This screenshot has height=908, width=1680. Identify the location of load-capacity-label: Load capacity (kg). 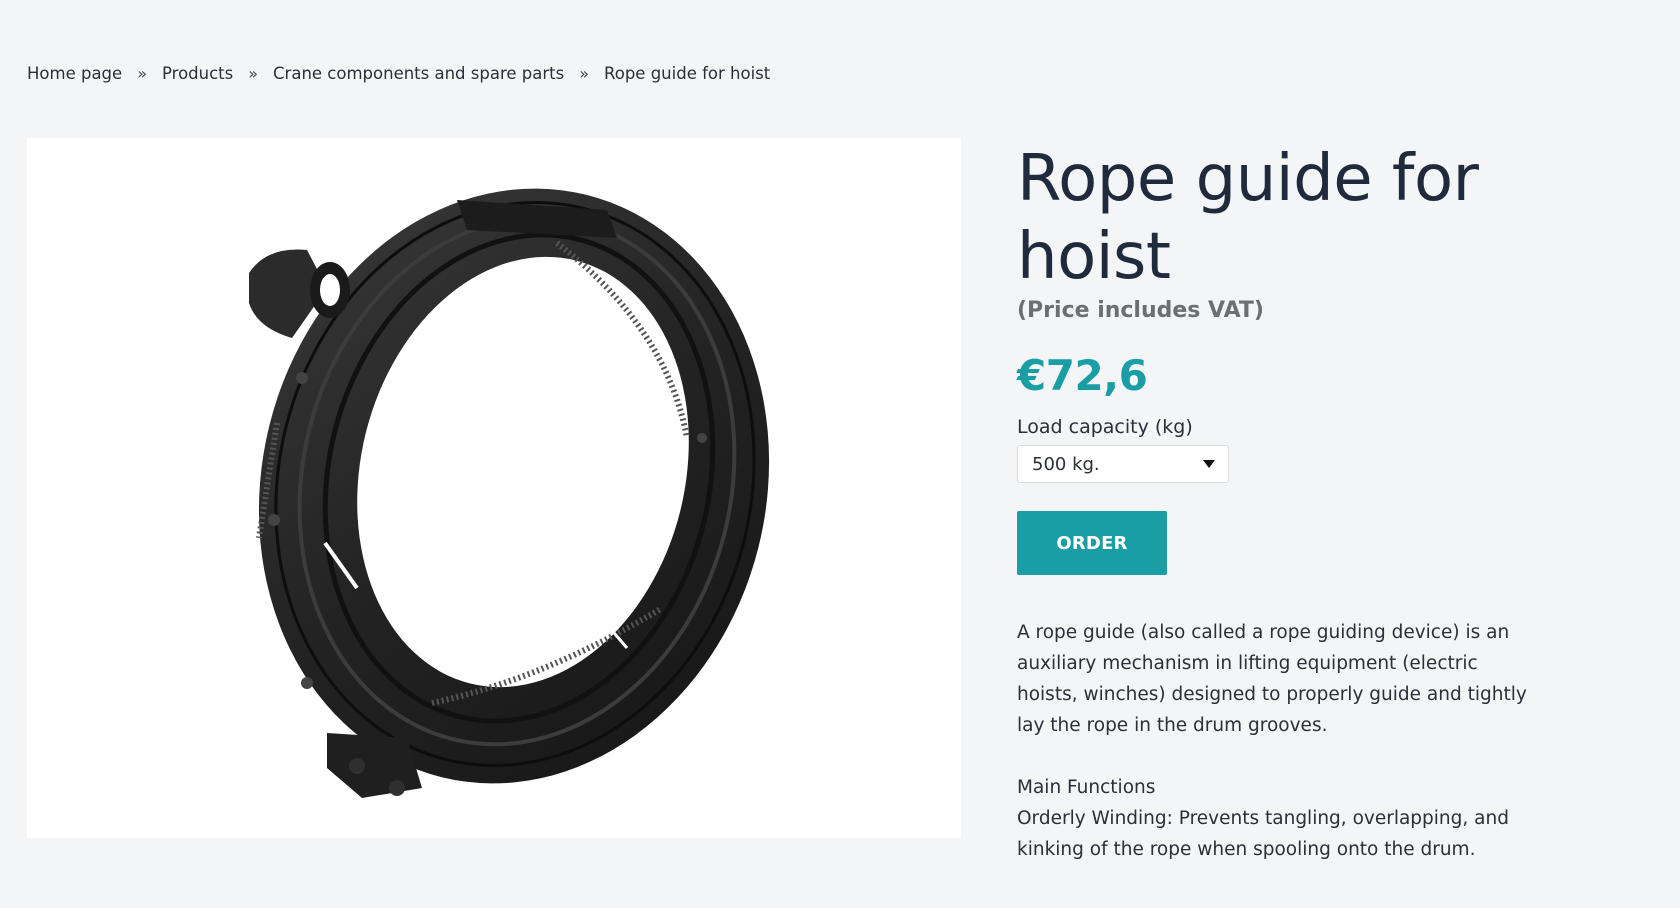
(1105, 427).